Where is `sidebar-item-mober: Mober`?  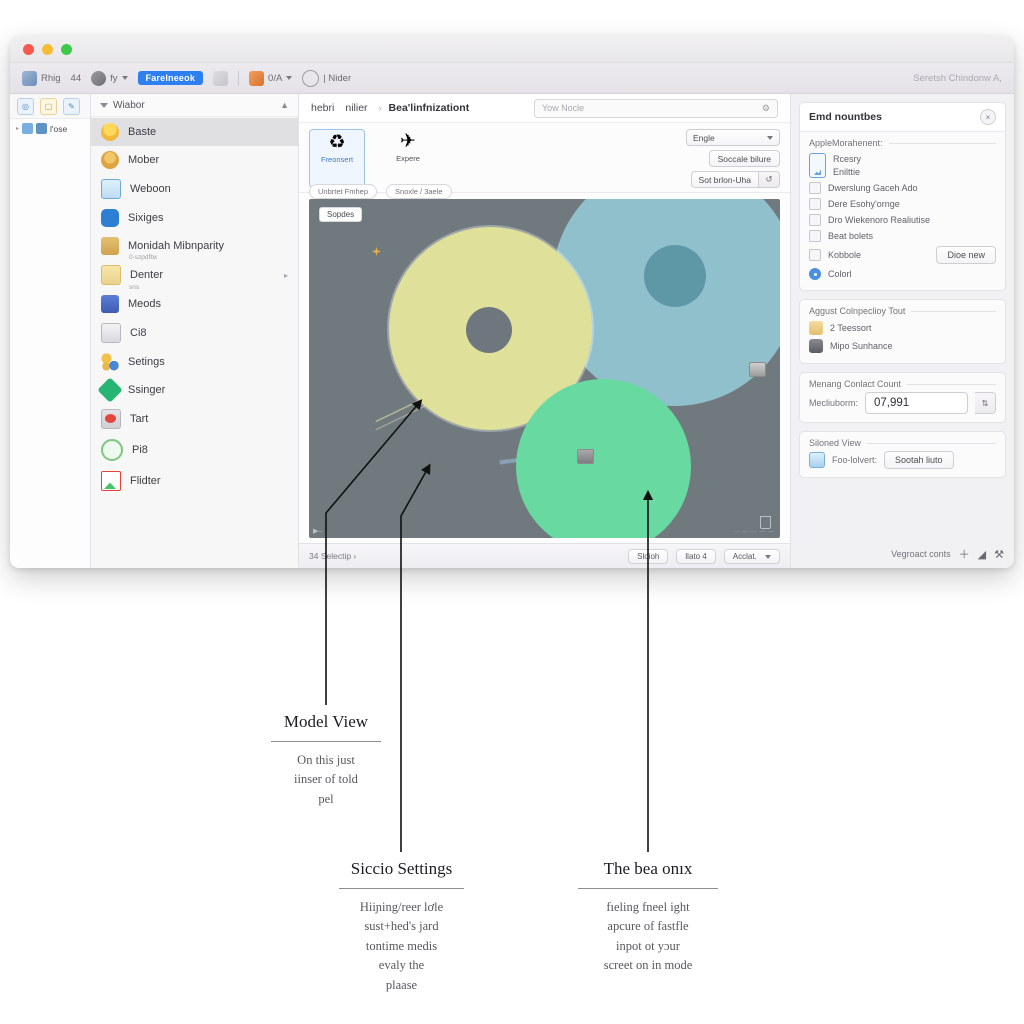
sidebar-item-mober: Mober is located at coordinates (194, 160).